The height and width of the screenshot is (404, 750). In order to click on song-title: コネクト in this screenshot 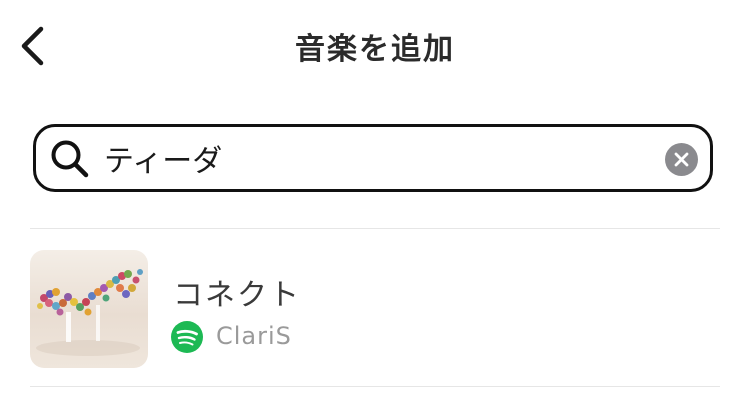, I will do `click(237, 295)`.